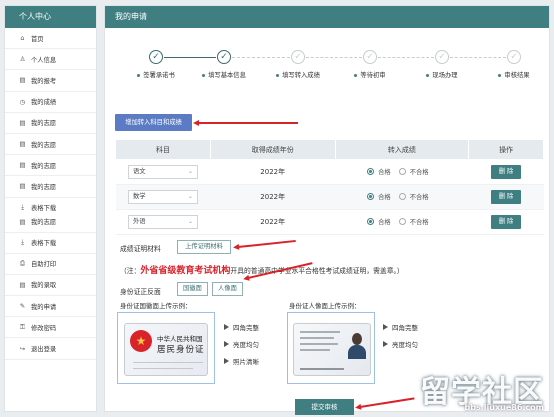  What do you see at coordinates (482, 393) in the screenshot?
I see `watermark: 留学社区 bbs.liuxue86.com` at bounding box center [482, 393].